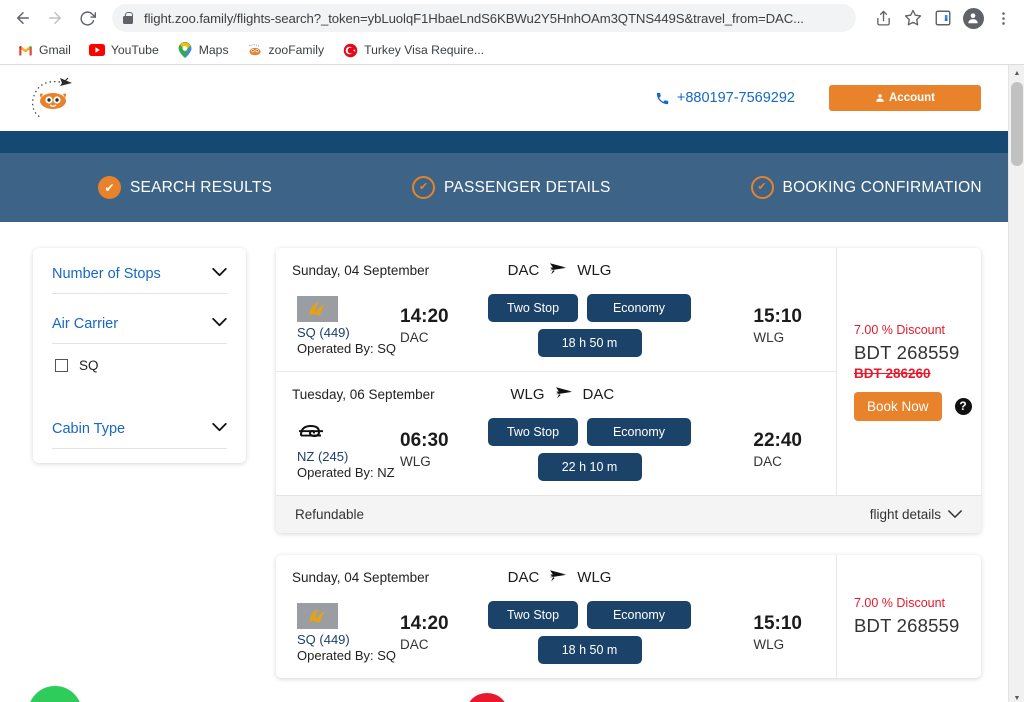 The height and width of the screenshot is (702, 1024). I want to click on page-scrollbar: ▲ ▼, so click(1016, 383).